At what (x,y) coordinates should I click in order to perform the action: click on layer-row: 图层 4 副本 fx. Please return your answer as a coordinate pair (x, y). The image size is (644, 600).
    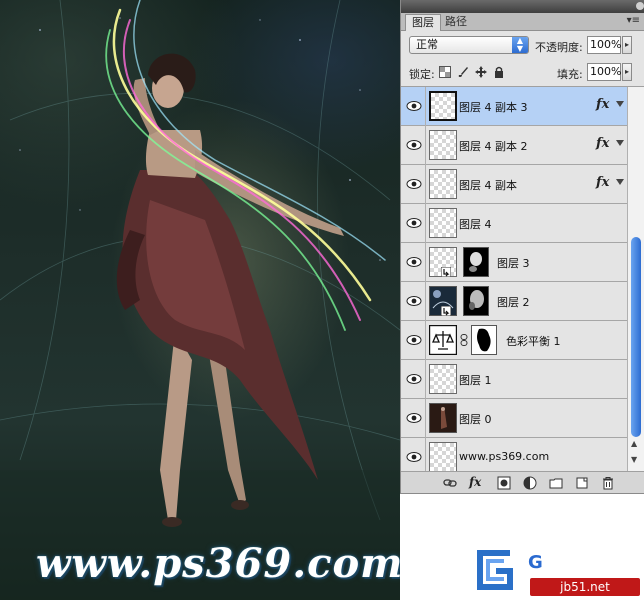
    Looking at the image, I should click on (514, 184).